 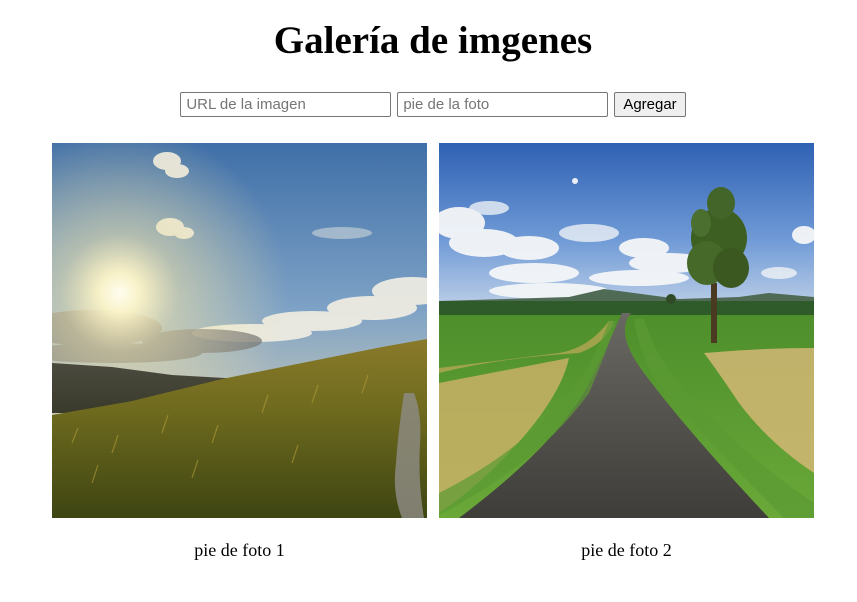 I want to click on photo-caption: pie de foto 2, so click(x=626, y=550).